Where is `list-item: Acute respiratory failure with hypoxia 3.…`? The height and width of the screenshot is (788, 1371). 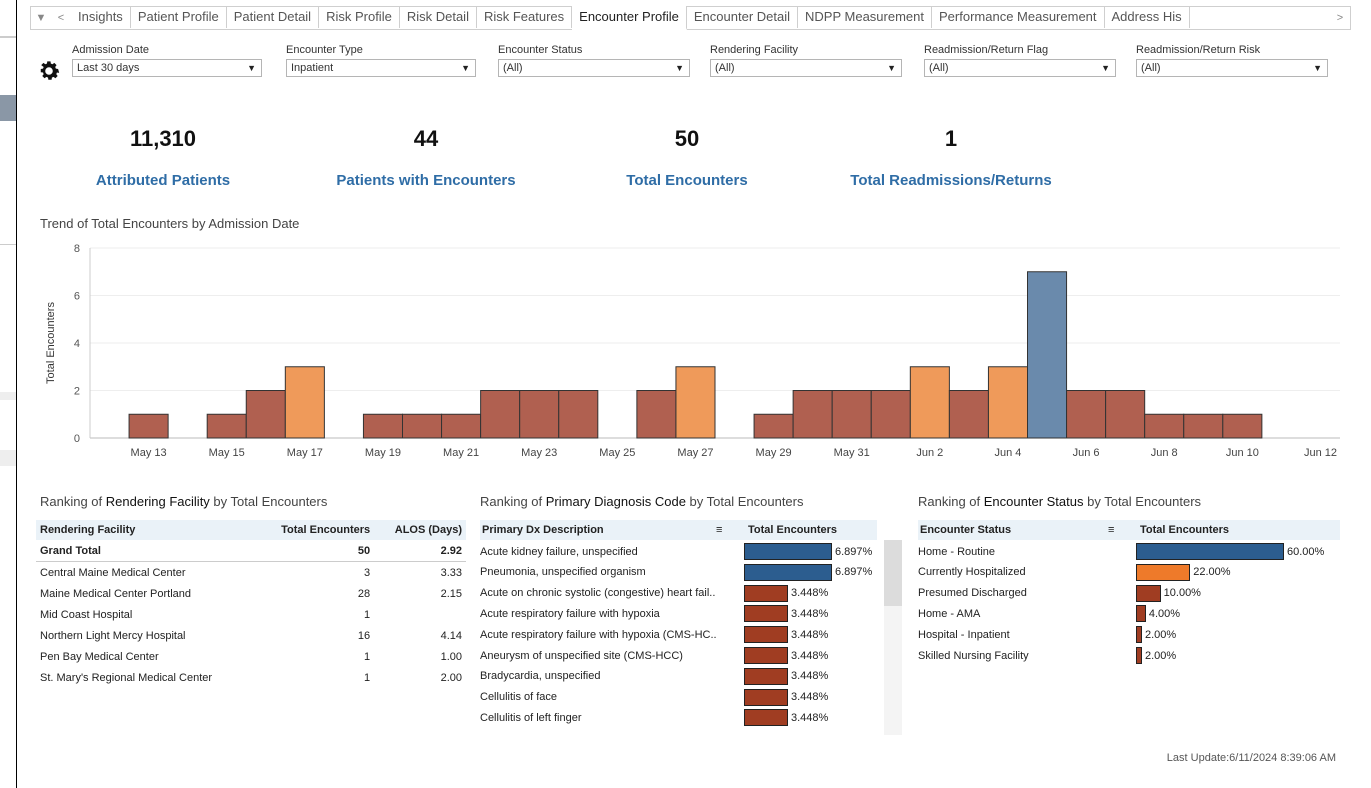 list-item: Acute respiratory failure with hypoxia 3.… is located at coordinates (654, 613).